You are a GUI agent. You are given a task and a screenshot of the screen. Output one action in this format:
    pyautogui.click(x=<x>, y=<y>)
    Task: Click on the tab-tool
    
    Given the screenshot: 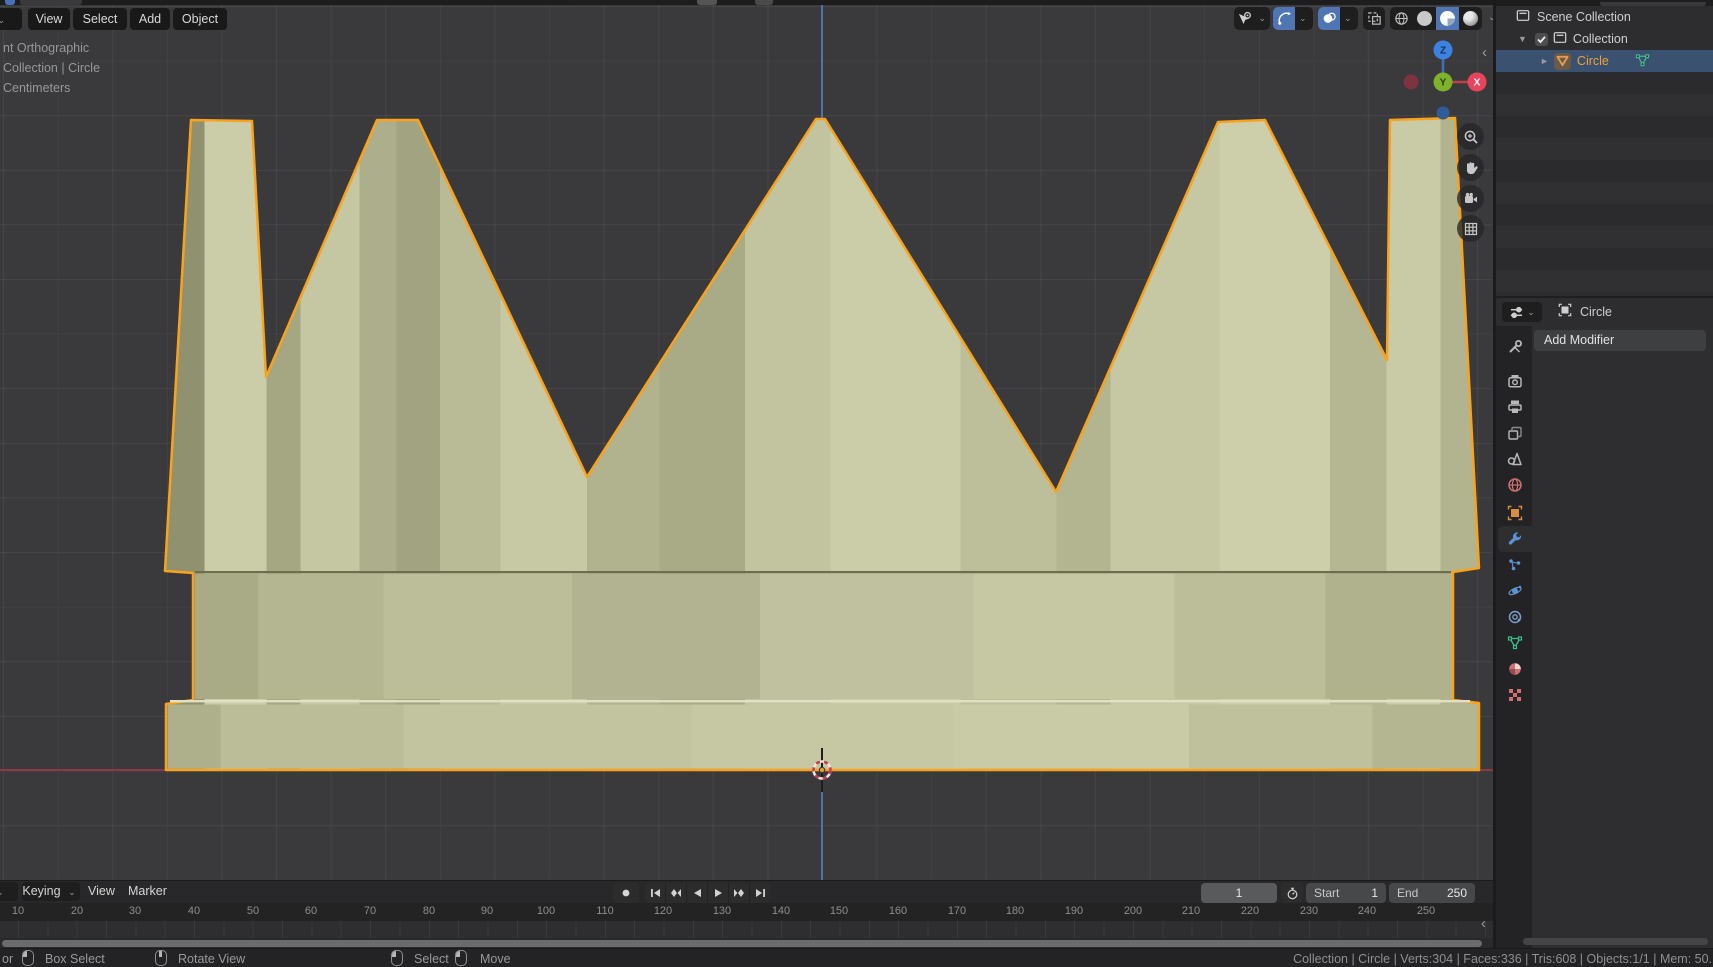 What is the action you would take?
    pyautogui.click(x=1515, y=347)
    